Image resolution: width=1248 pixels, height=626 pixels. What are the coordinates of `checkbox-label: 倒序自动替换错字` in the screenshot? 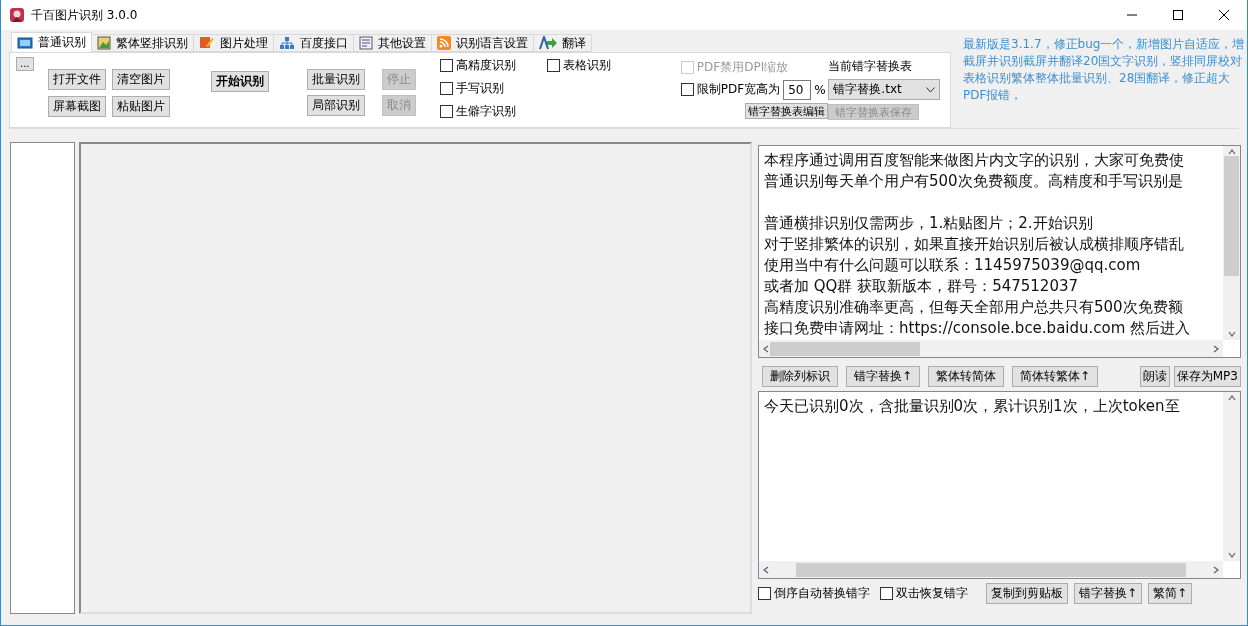 It's located at (822, 593).